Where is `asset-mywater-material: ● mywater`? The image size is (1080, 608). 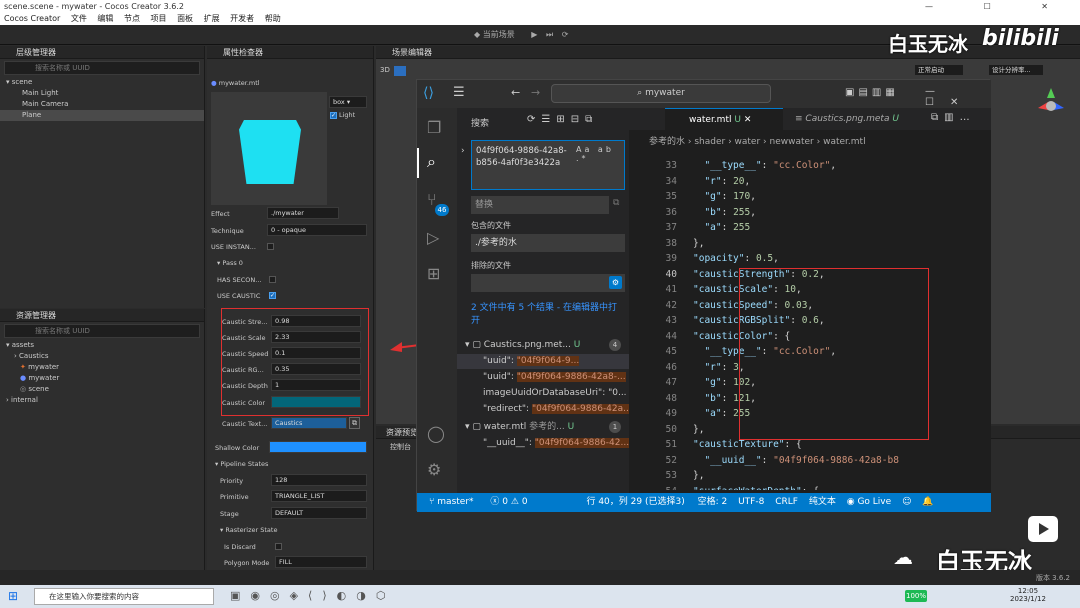
asset-mywater-material: ● mywater is located at coordinates (102, 378).